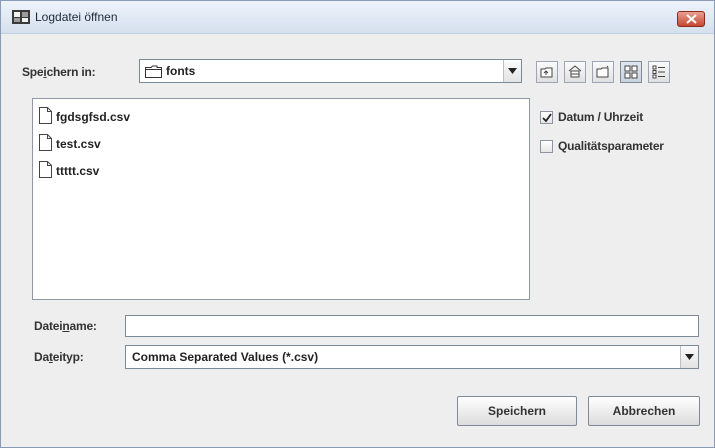 The image size is (715, 448). Describe the element at coordinates (412, 326) in the screenshot. I see `filename-input` at that location.